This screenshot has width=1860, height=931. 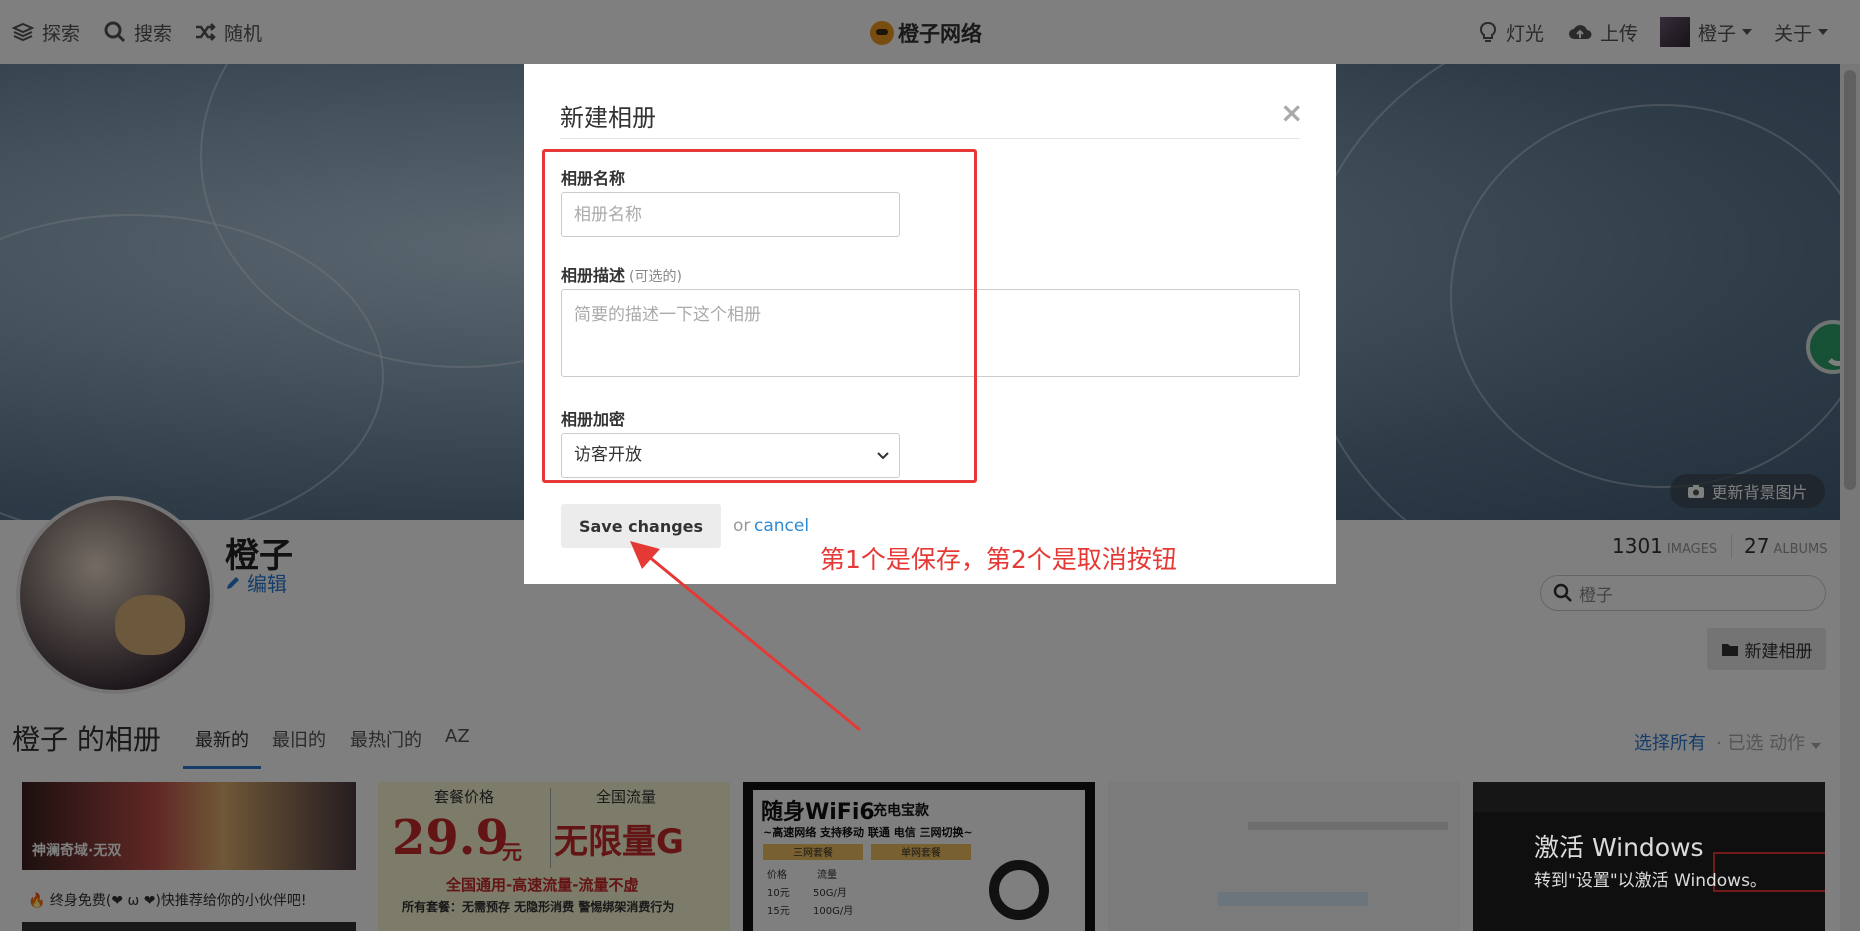 I want to click on annotation-highlight-box, so click(x=759, y=316).